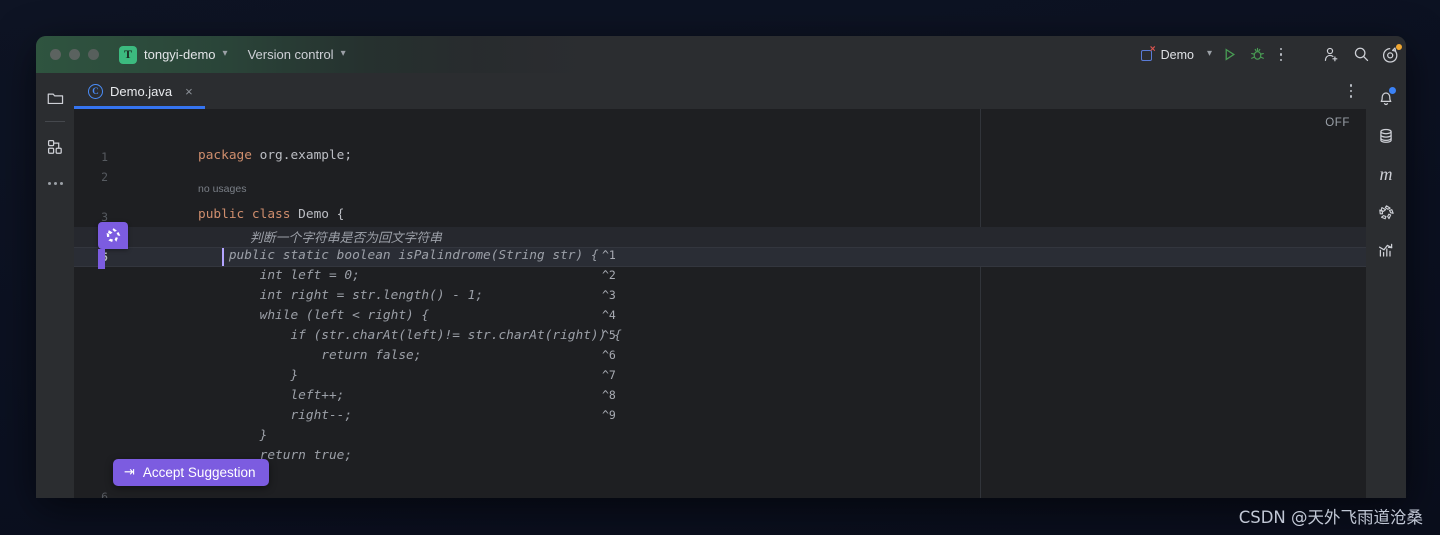 The width and height of the screenshot is (1440, 535). Describe the element at coordinates (1386, 285) in the screenshot. I see `right-tool-window-bar: m` at that location.